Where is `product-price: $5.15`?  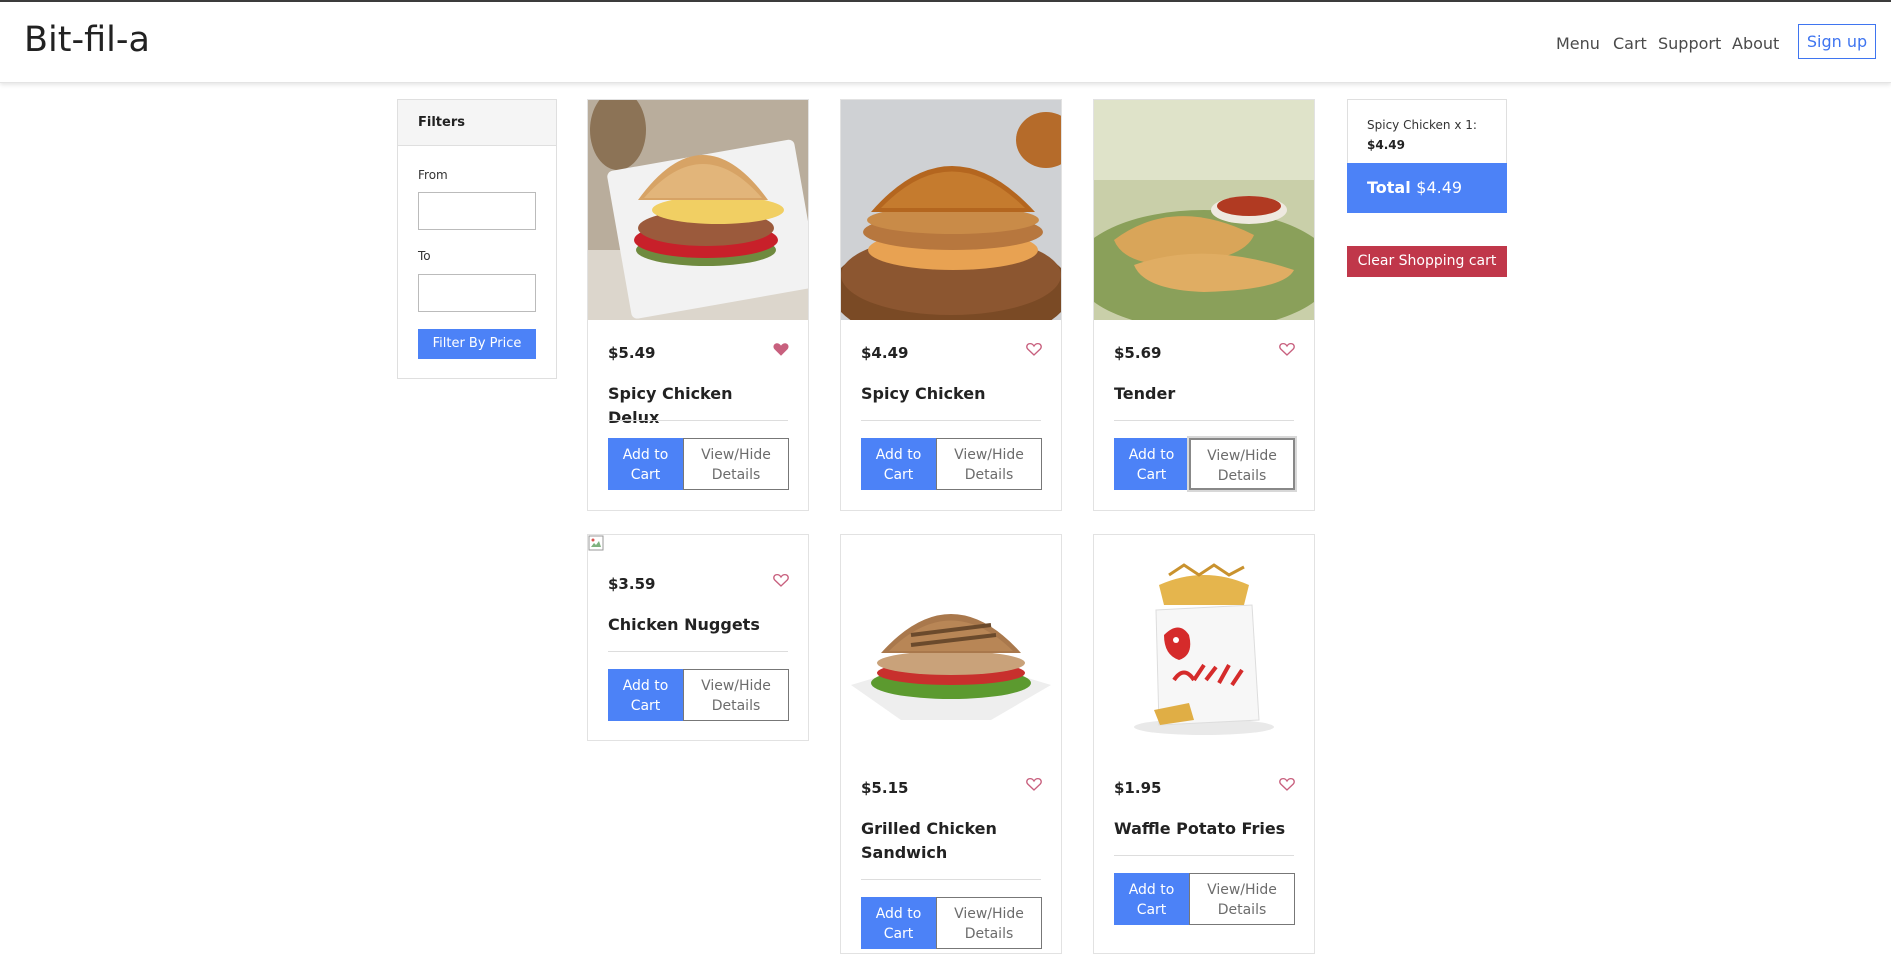 product-price: $5.15 is located at coordinates (885, 788).